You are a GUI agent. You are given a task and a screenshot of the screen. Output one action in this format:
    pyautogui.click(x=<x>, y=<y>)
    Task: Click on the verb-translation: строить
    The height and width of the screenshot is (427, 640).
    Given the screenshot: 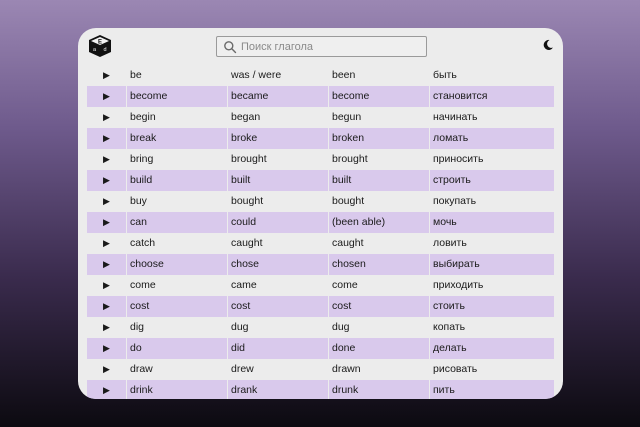 What is the action you would take?
    pyautogui.click(x=491, y=180)
    